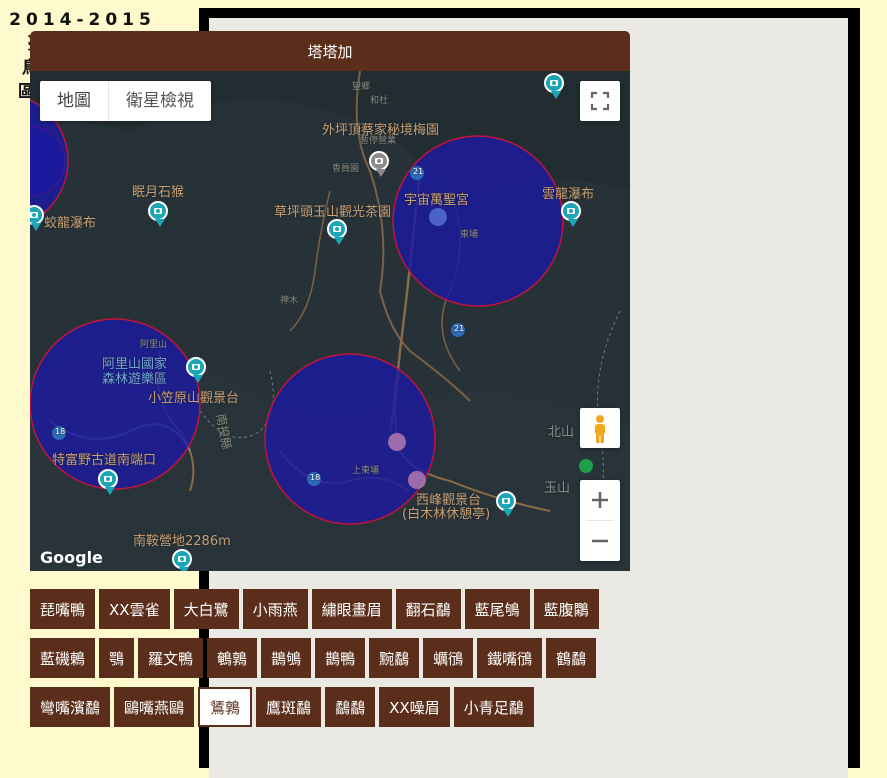  Describe the element at coordinates (448, 658) in the screenshot. I see `bird-button: 蠣鴴` at that location.